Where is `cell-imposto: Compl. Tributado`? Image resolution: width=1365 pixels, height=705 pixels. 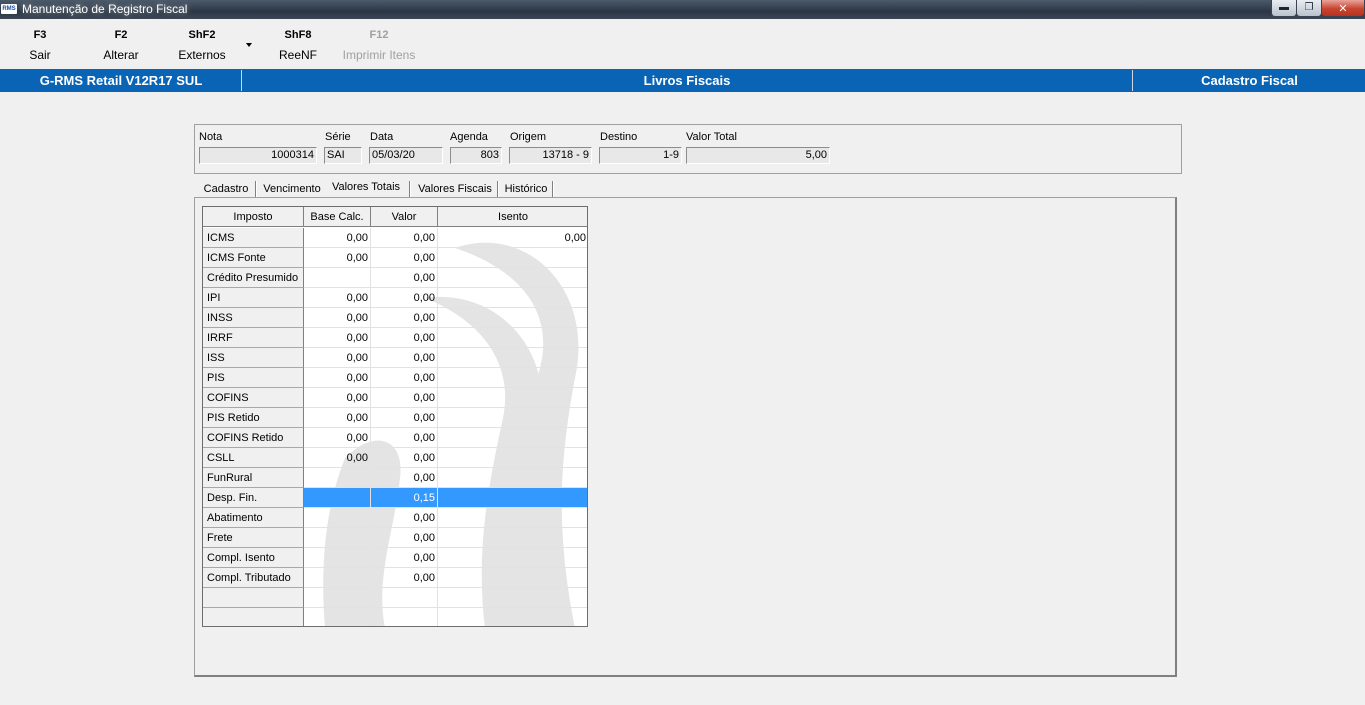
cell-imposto: Compl. Tributado is located at coordinates (253, 578).